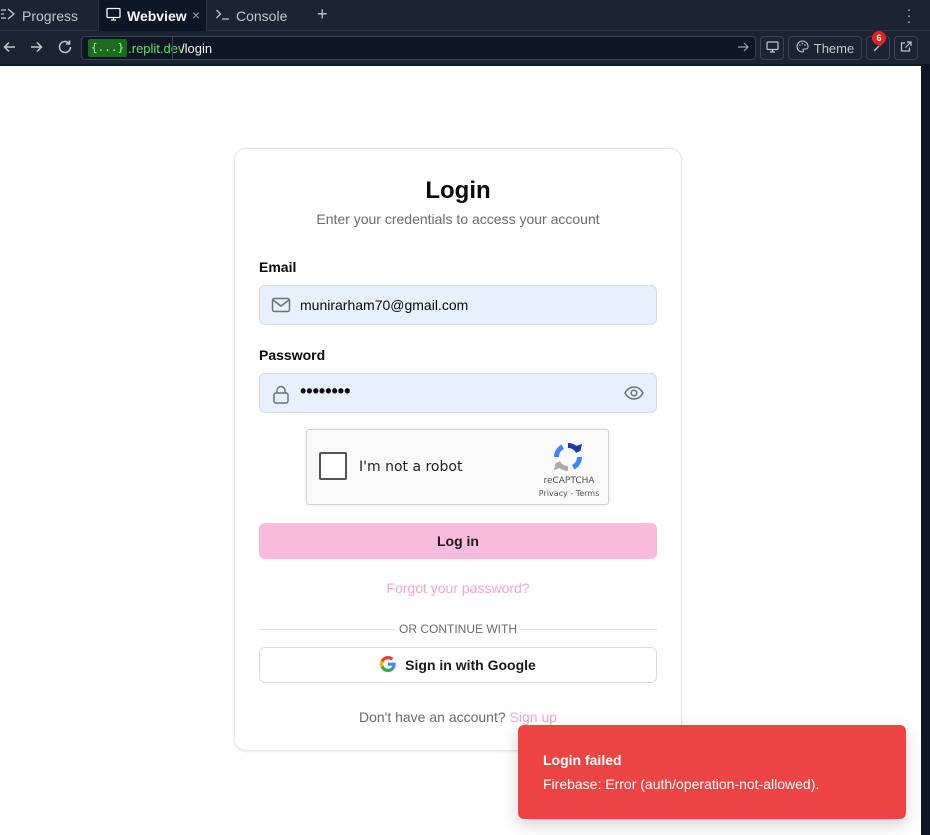 Image resolution: width=930 pixels, height=835 pixels. What do you see at coordinates (589, 629) in the screenshot?
I see `divider-line-right` at bounding box center [589, 629].